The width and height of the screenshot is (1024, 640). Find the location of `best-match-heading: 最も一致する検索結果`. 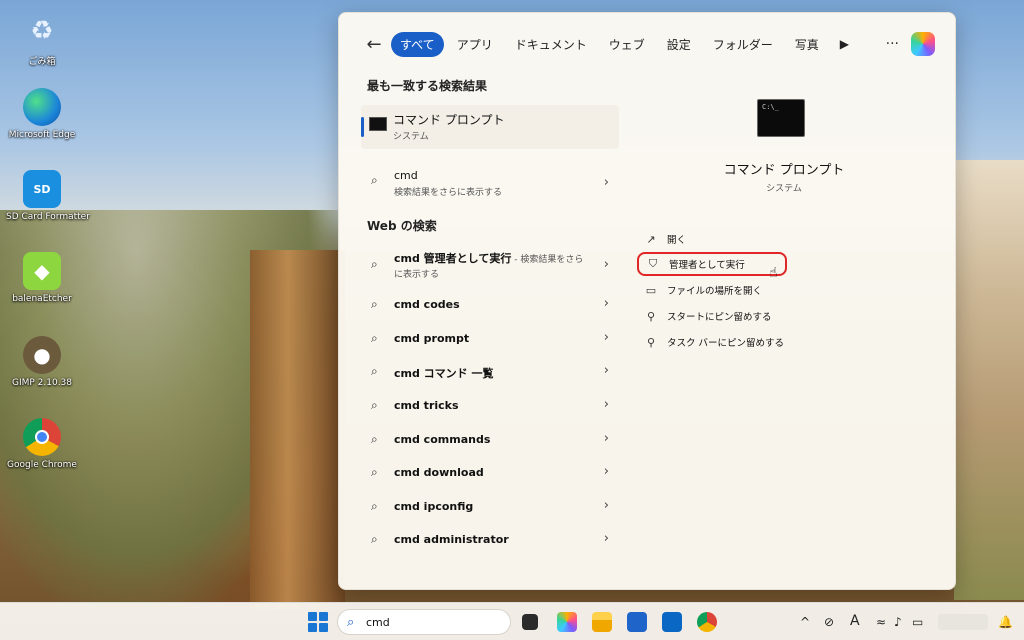

best-match-heading: 最も一致する検索結果 is located at coordinates (427, 86).